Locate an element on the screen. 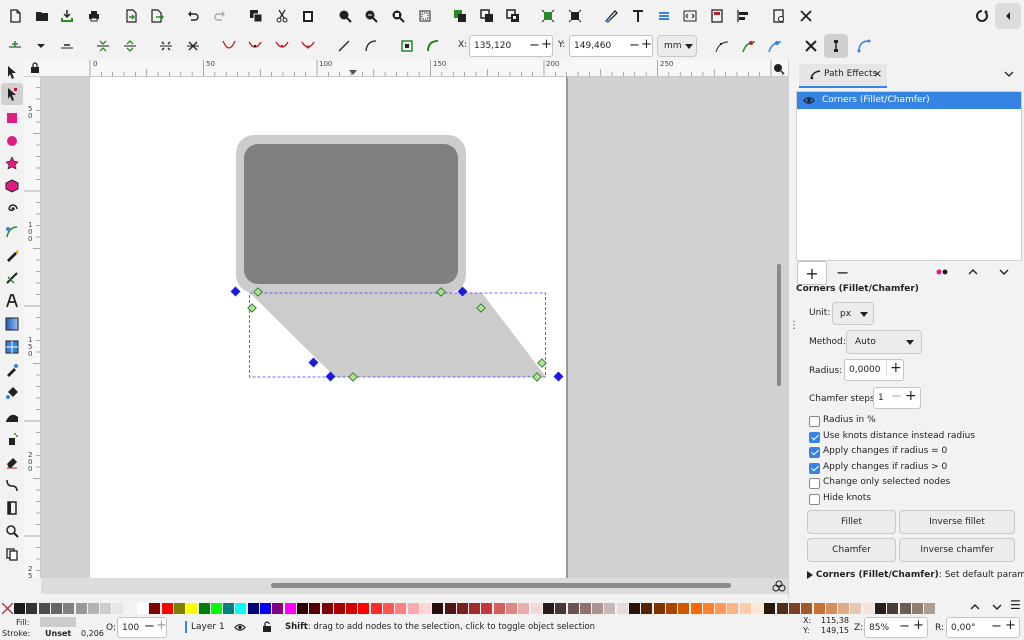  duplicate-effect-icon is located at coordinates (942, 272).